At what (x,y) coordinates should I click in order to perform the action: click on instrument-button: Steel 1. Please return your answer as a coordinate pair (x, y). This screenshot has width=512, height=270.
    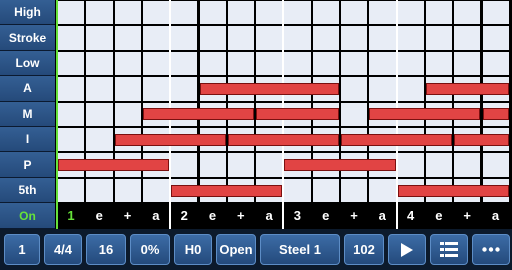
    Looking at the image, I should click on (300, 249).